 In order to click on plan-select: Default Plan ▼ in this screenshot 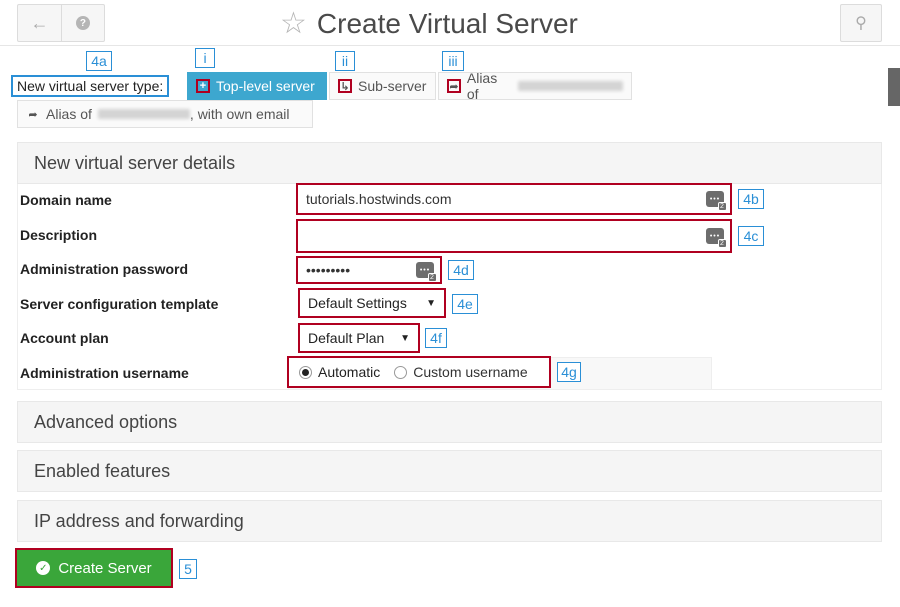, I will do `click(359, 338)`.